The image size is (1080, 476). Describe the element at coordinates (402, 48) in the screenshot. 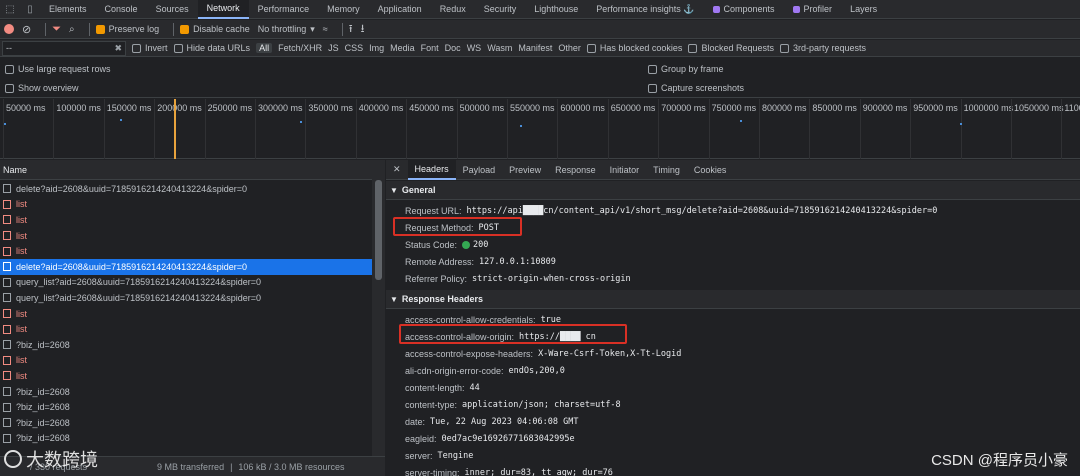

I see `filter-type-media: Media` at that location.